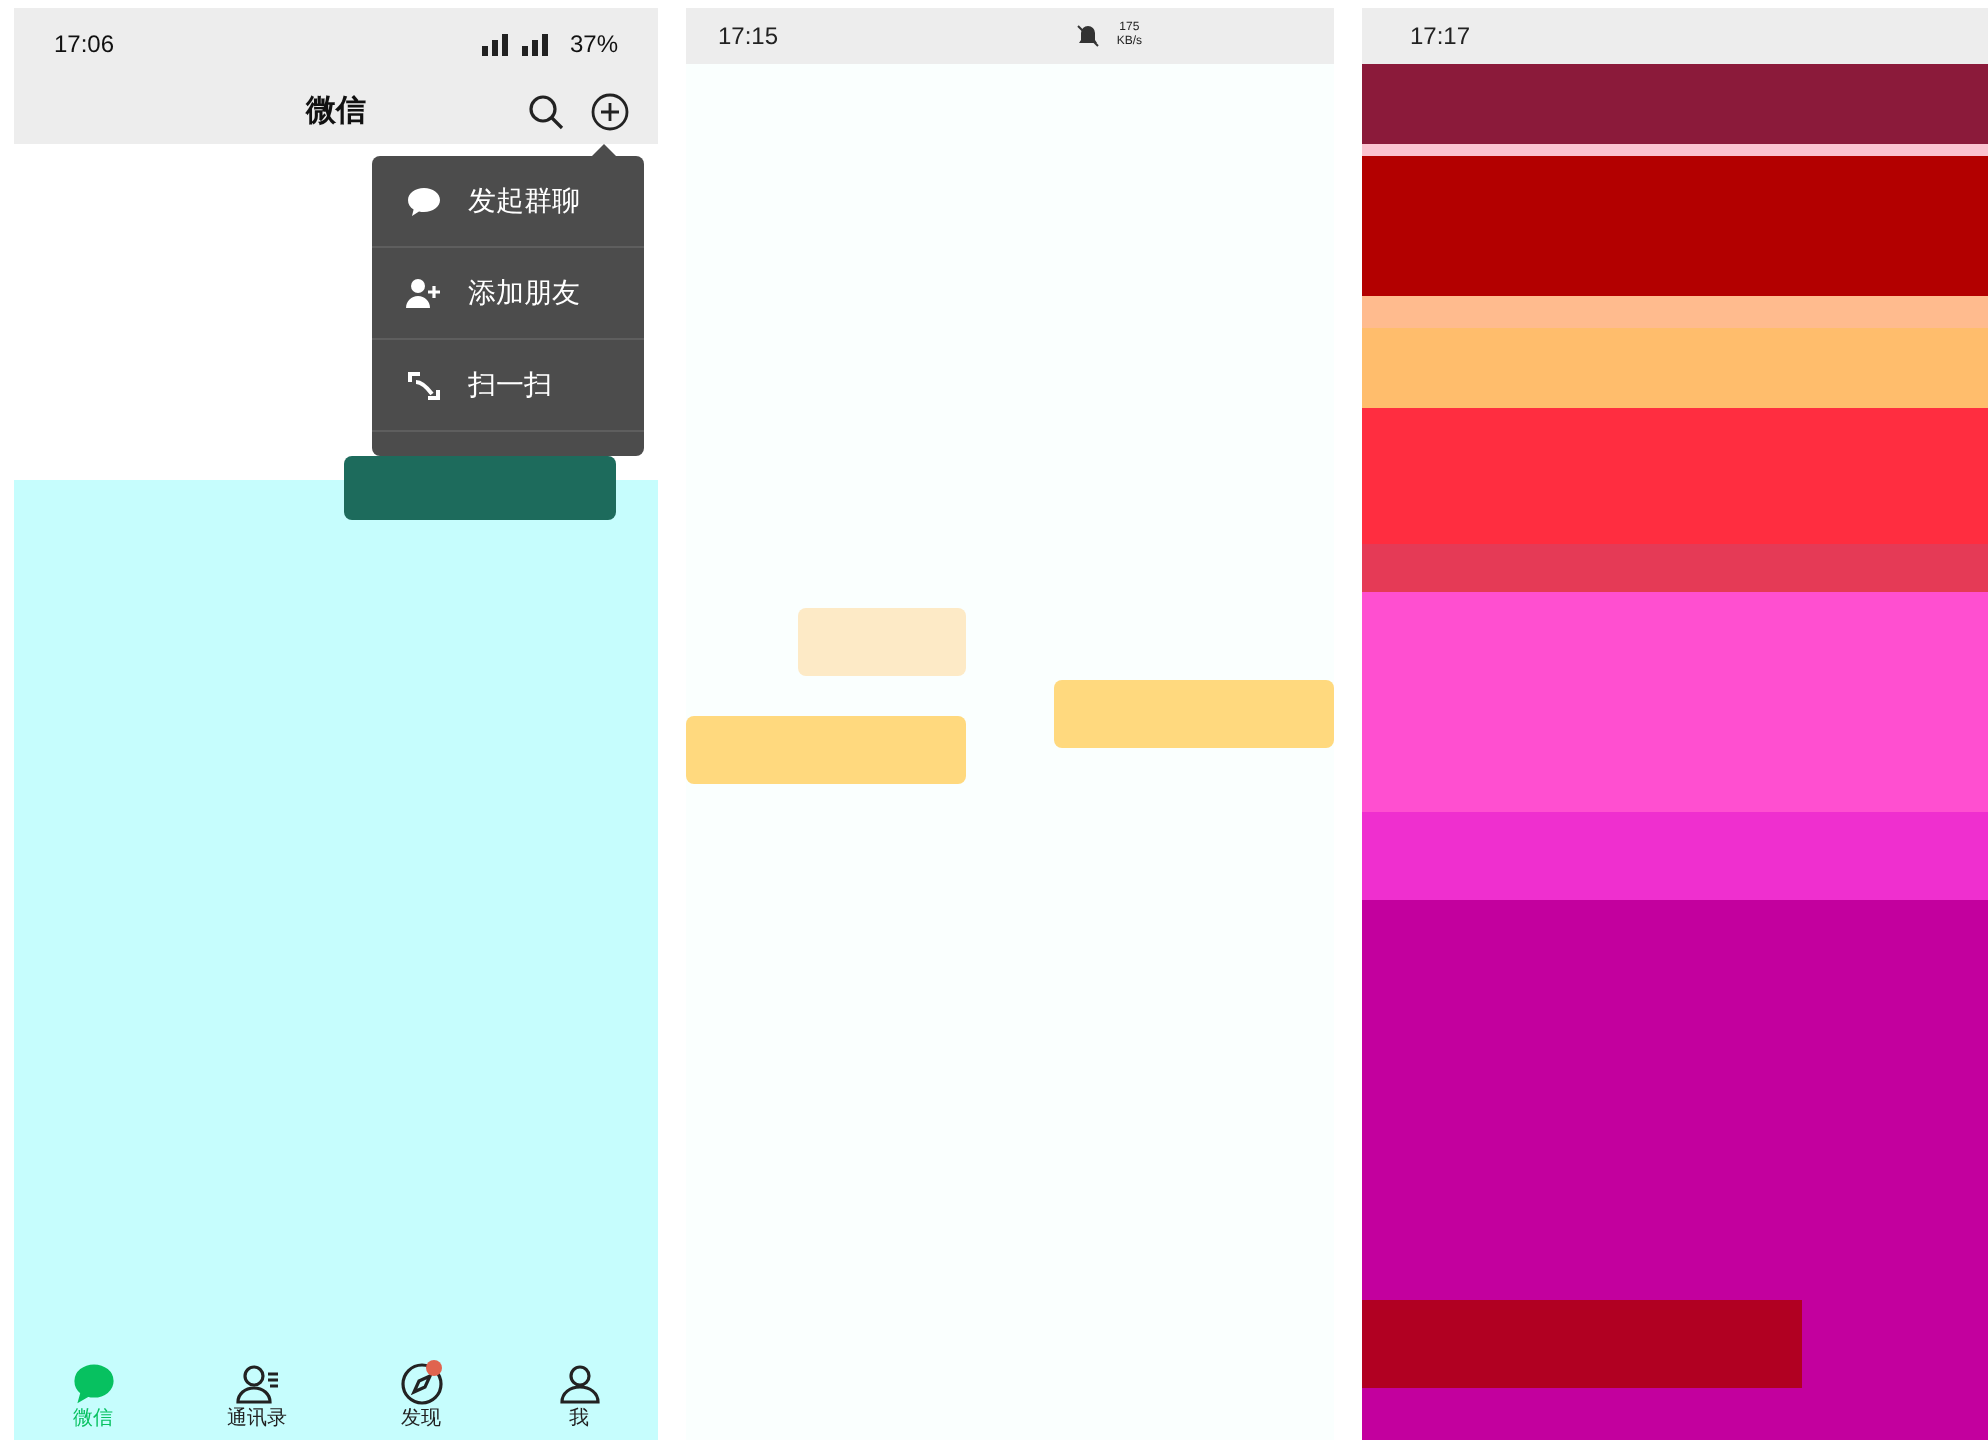  What do you see at coordinates (1088, 36) in the screenshot?
I see `bell-off-icon` at bounding box center [1088, 36].